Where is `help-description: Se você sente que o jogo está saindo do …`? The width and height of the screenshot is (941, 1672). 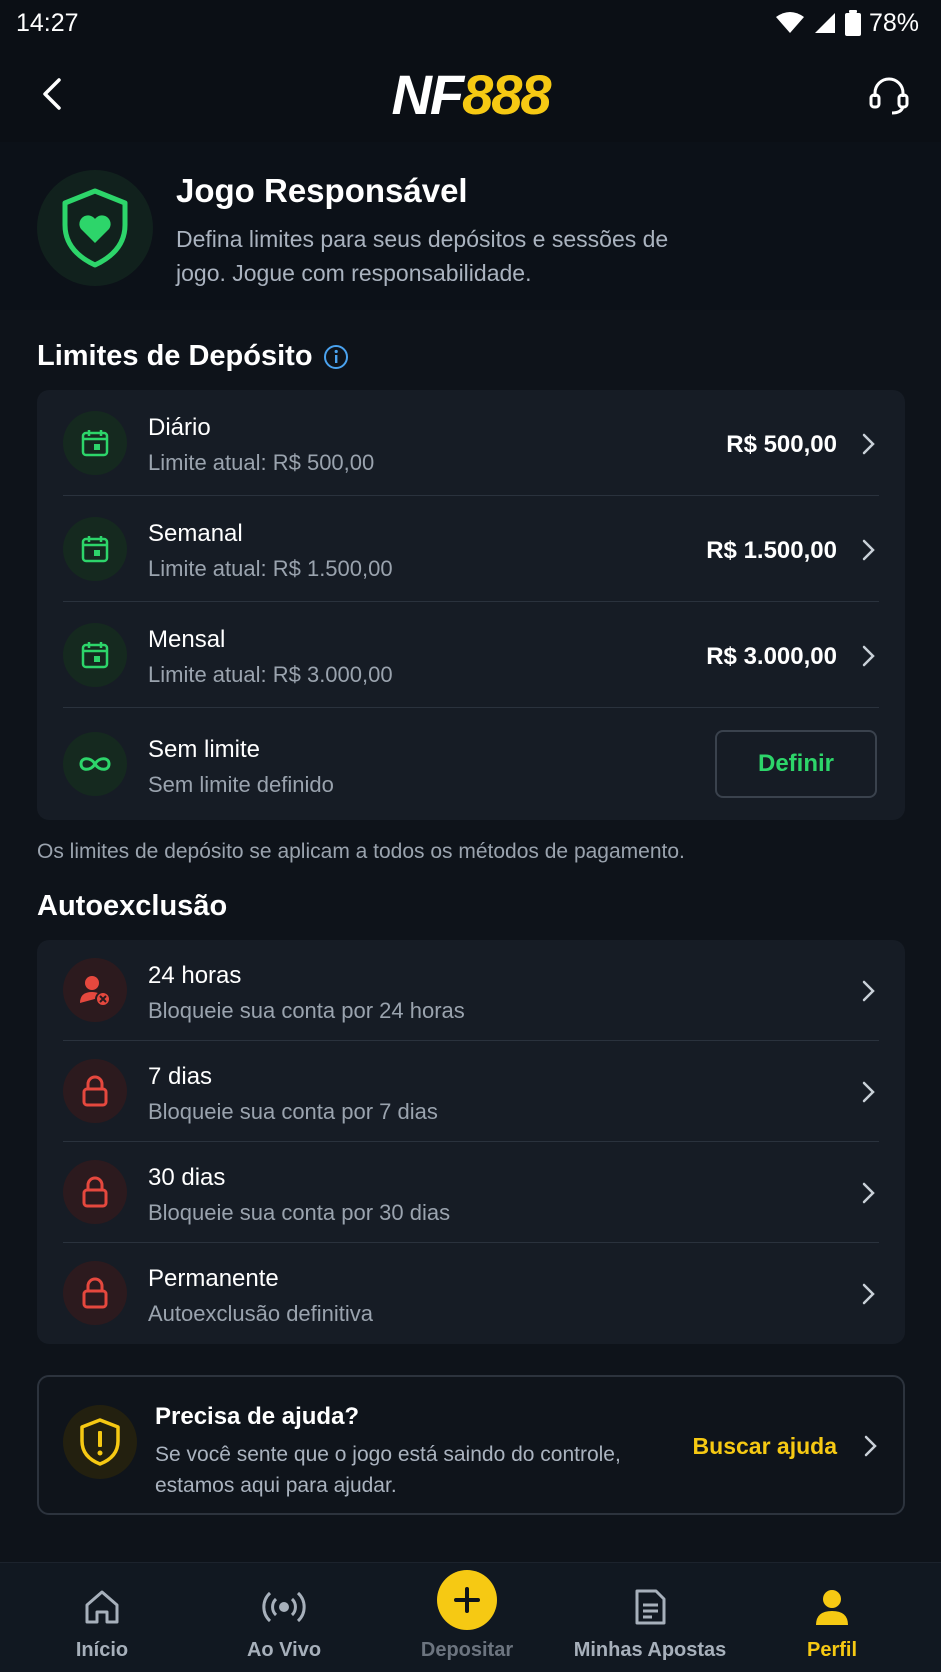 help-description: Se você sente que o jogo está saindo do … is located at coordinates (388, 1470).